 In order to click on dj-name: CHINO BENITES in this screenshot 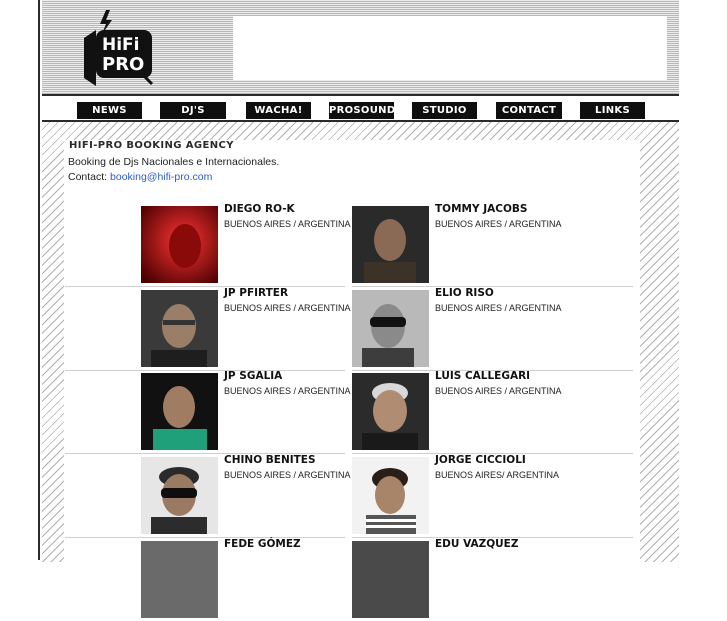, I will do `click(270, 460)`.